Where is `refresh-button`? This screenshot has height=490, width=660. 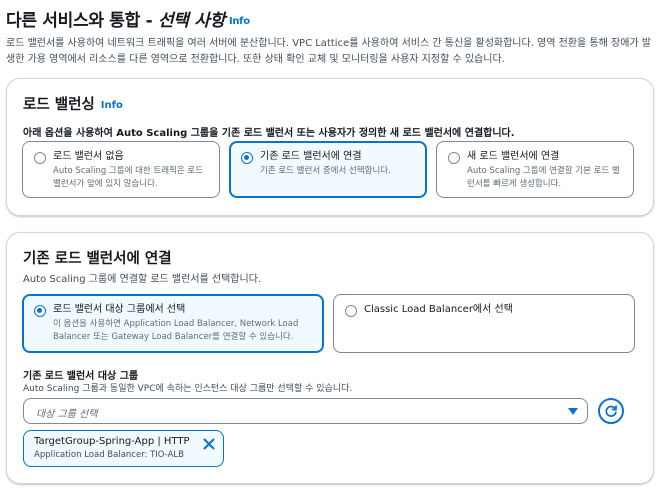
refresh-button is located at coordinates (611, 411).